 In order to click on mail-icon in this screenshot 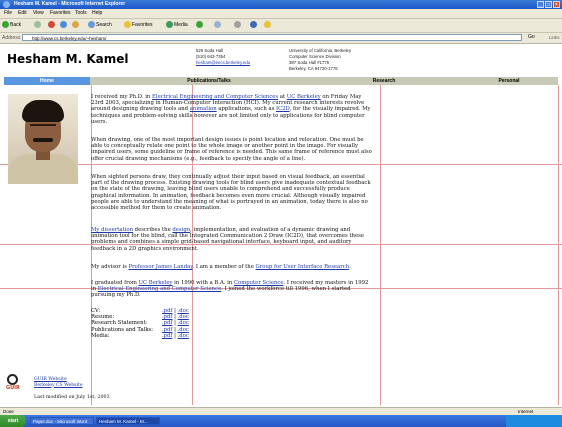, I will do `click(217, 25)`.